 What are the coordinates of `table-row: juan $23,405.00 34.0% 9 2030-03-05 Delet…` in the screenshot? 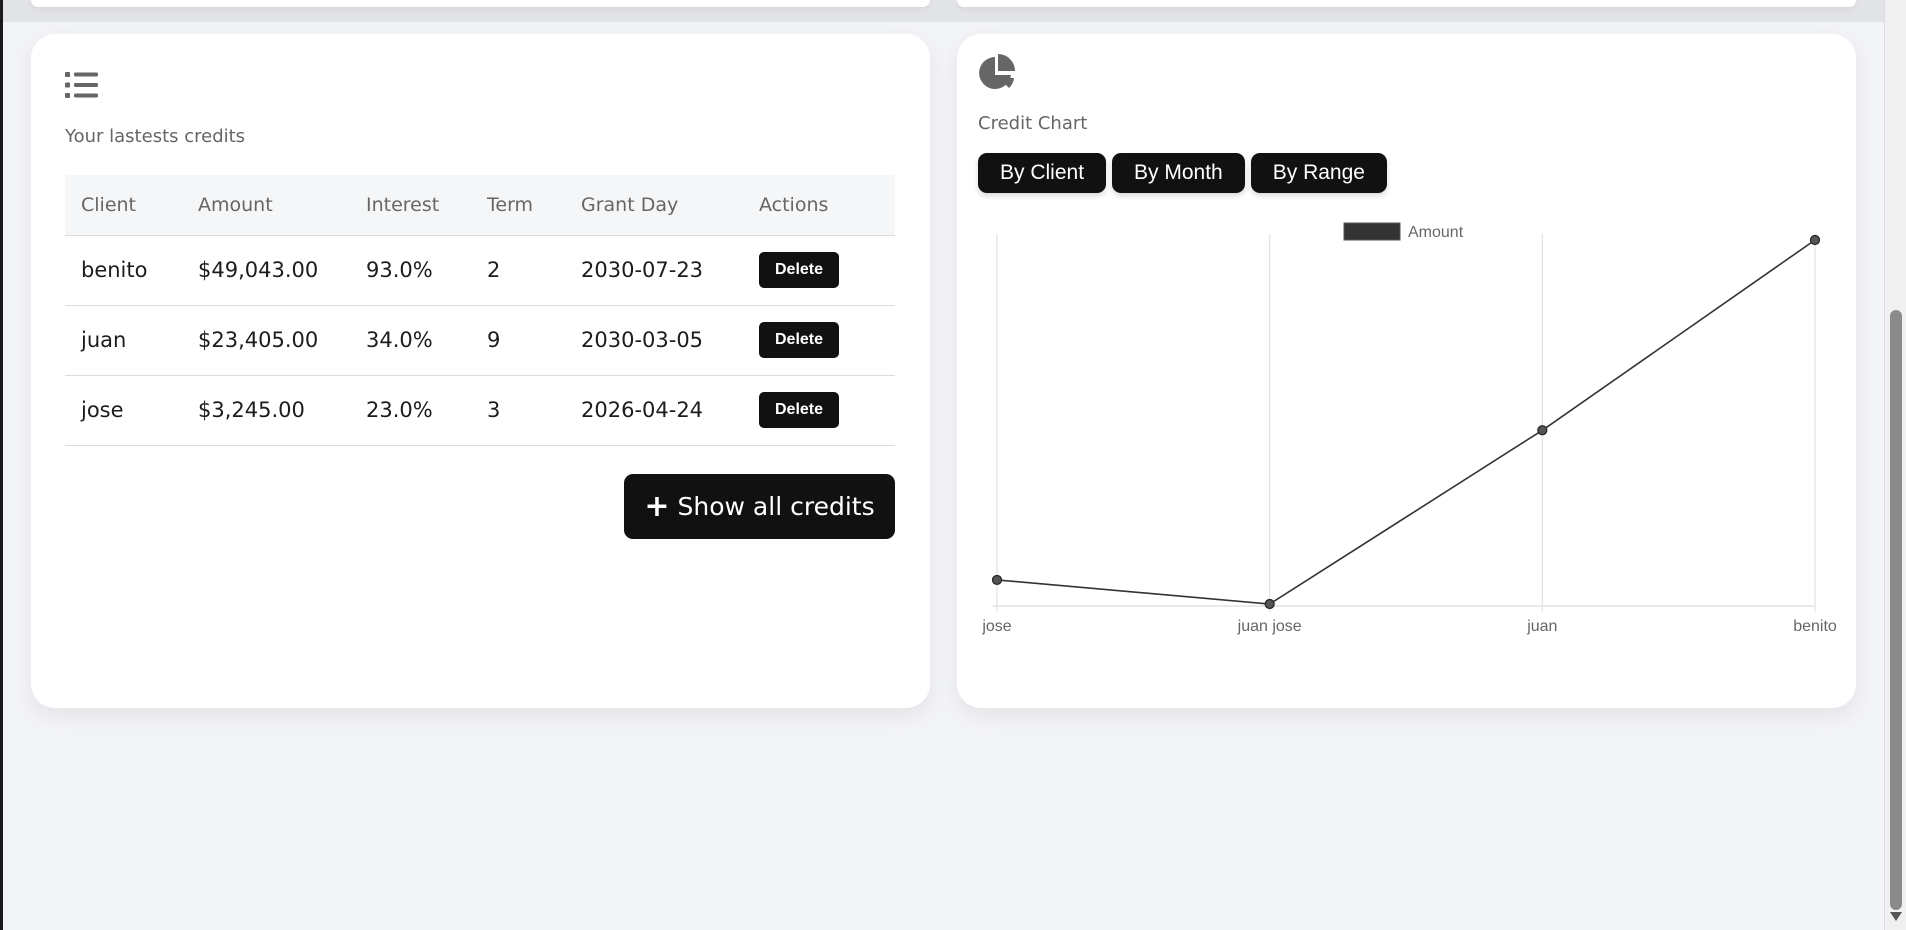 It's located at (480, 340).